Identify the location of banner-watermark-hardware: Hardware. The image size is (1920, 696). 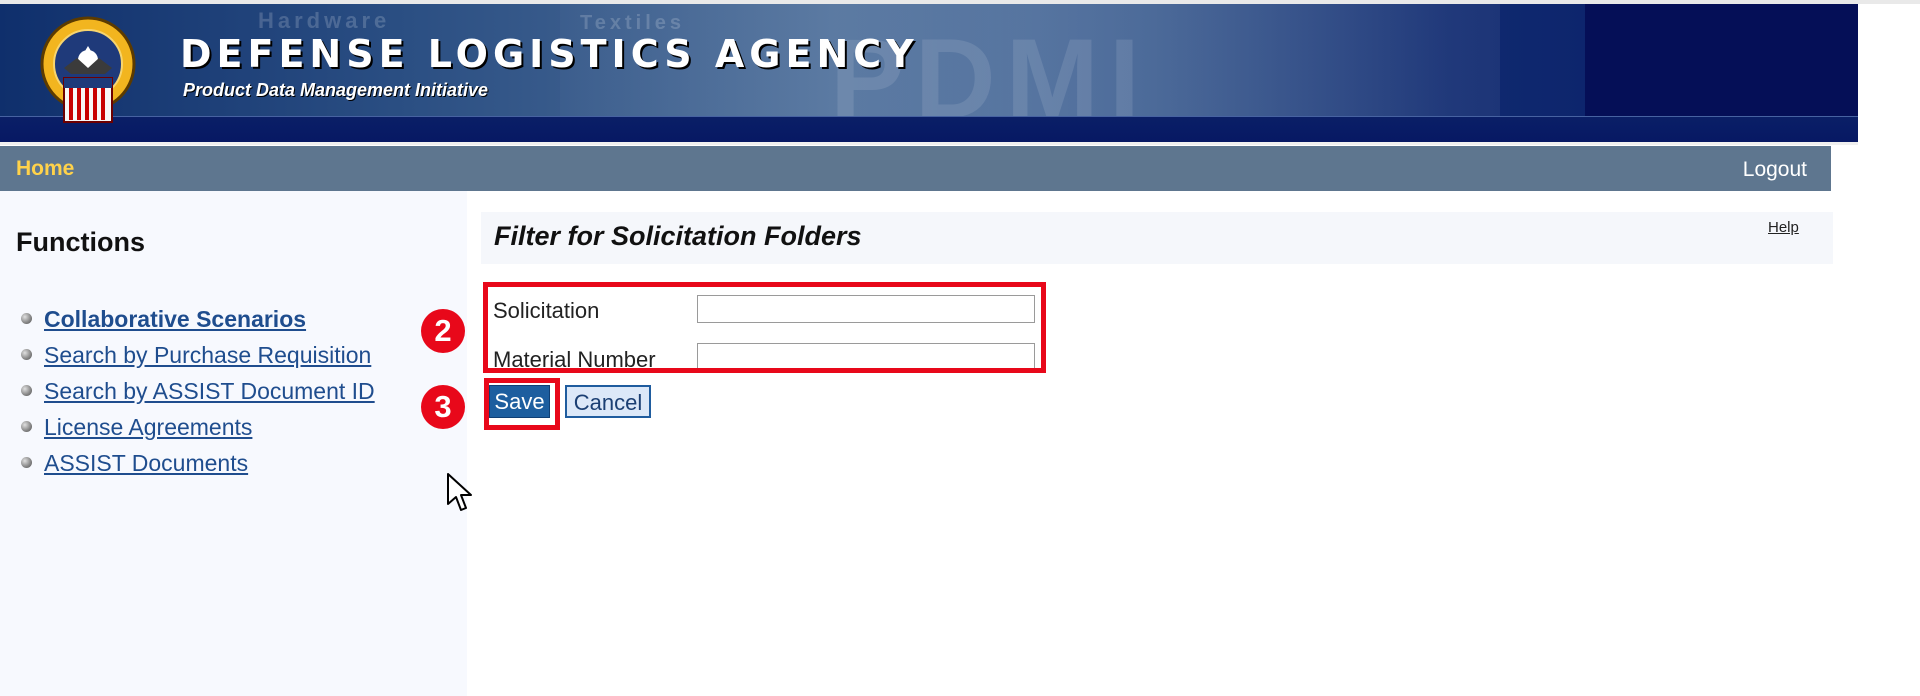
(324, 20).